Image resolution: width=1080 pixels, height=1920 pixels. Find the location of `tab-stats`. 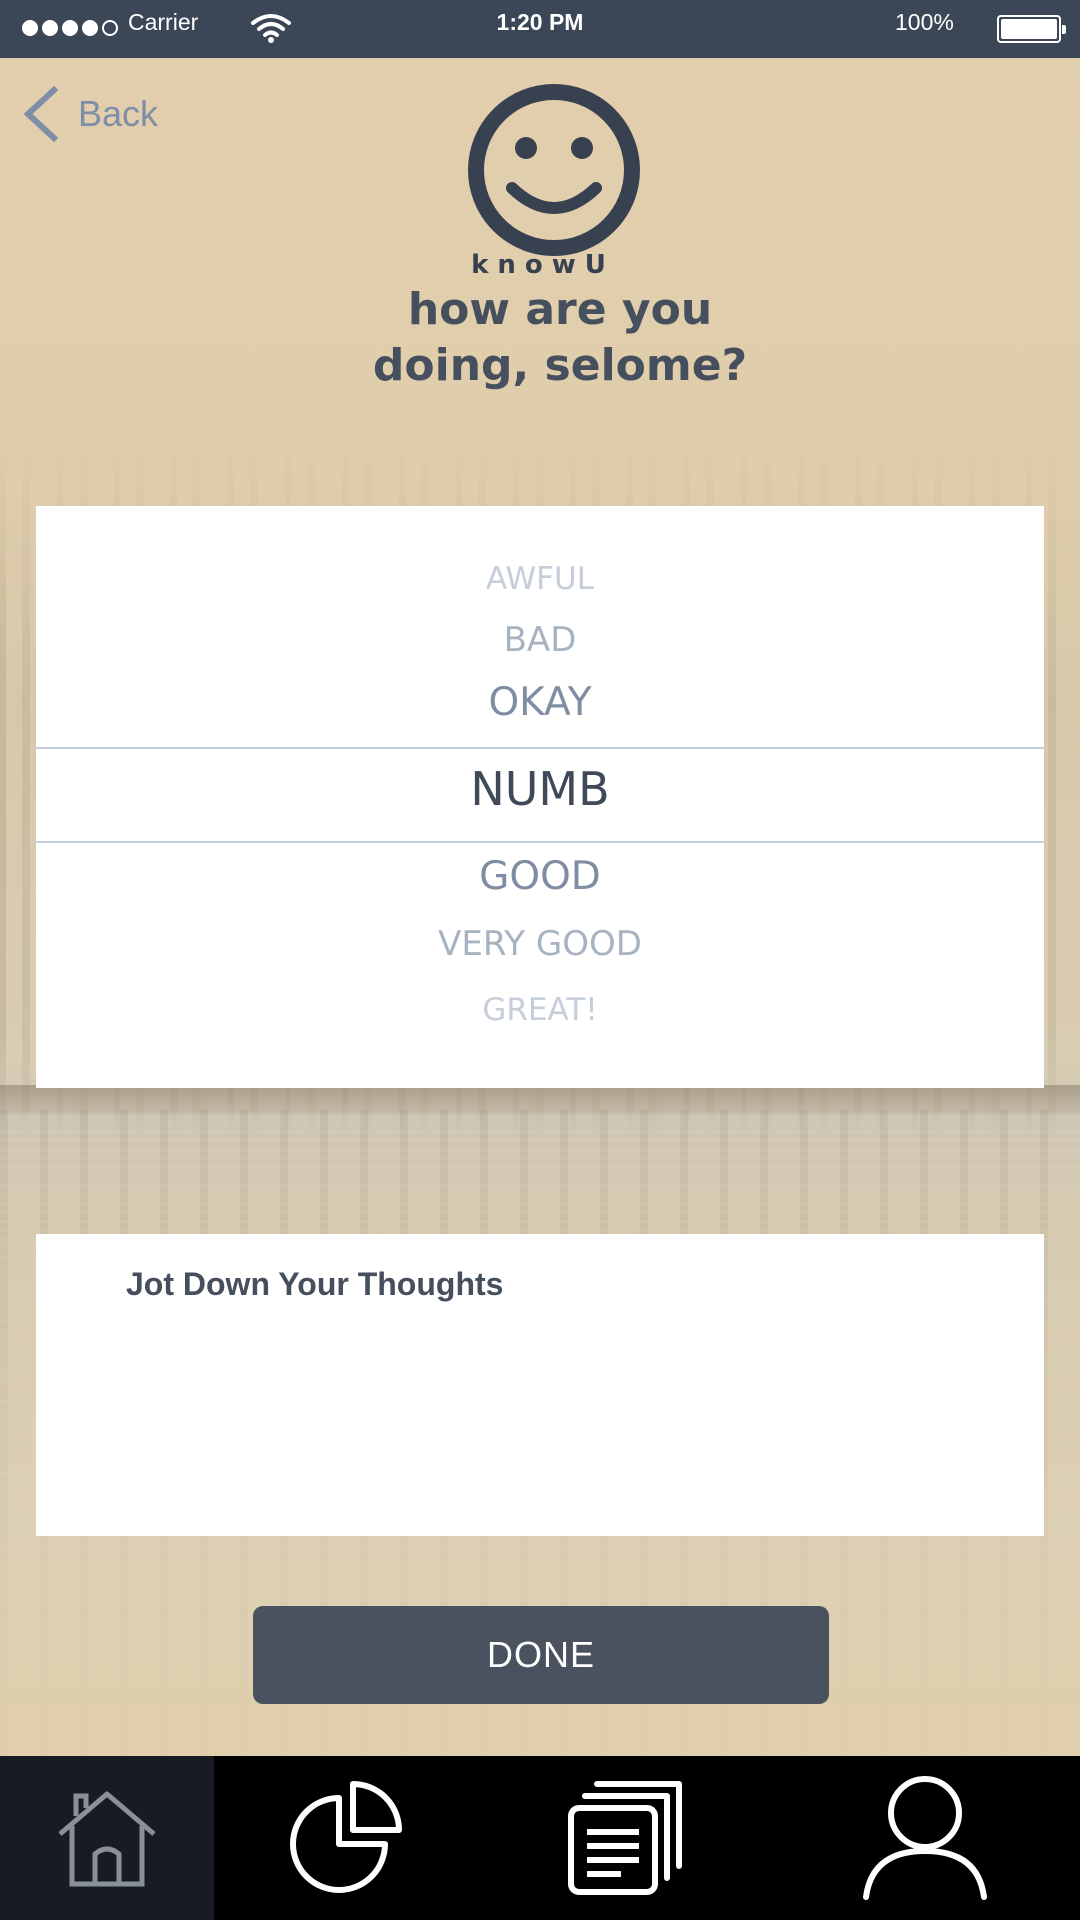

tab-stats is located at coordinates (347, 1838).